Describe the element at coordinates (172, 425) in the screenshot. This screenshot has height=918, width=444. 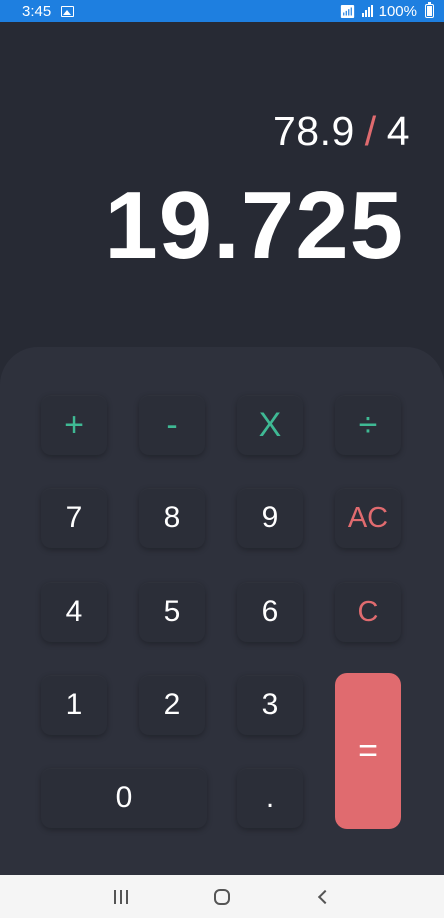
I see `subtract-button: -` at that location.